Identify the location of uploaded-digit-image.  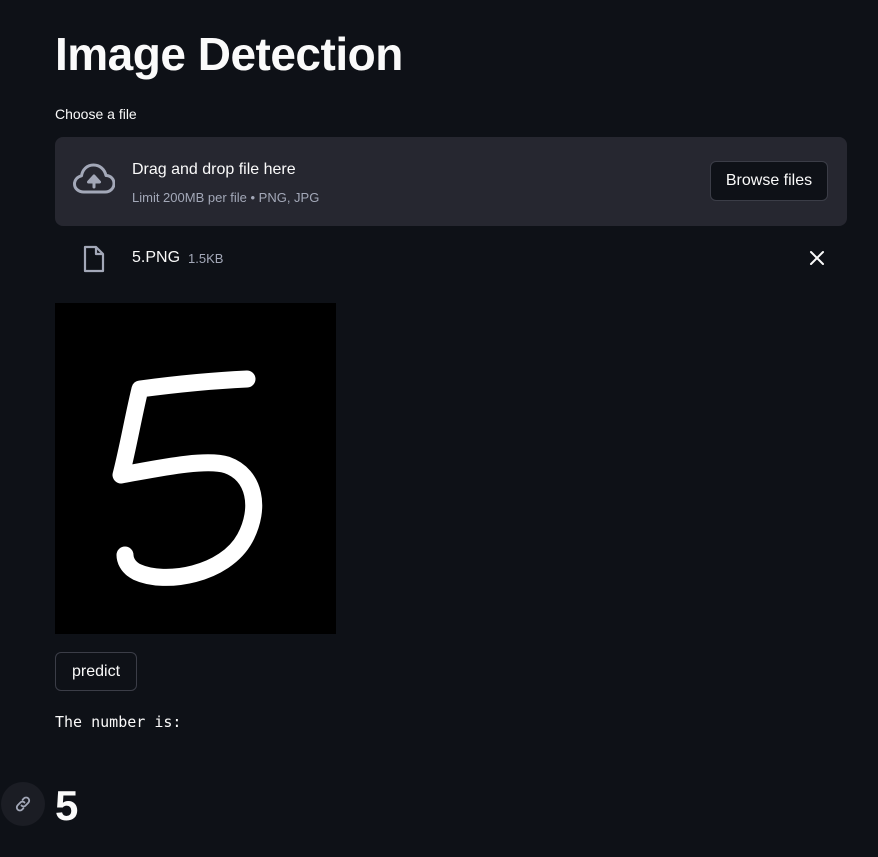
(195, 468).